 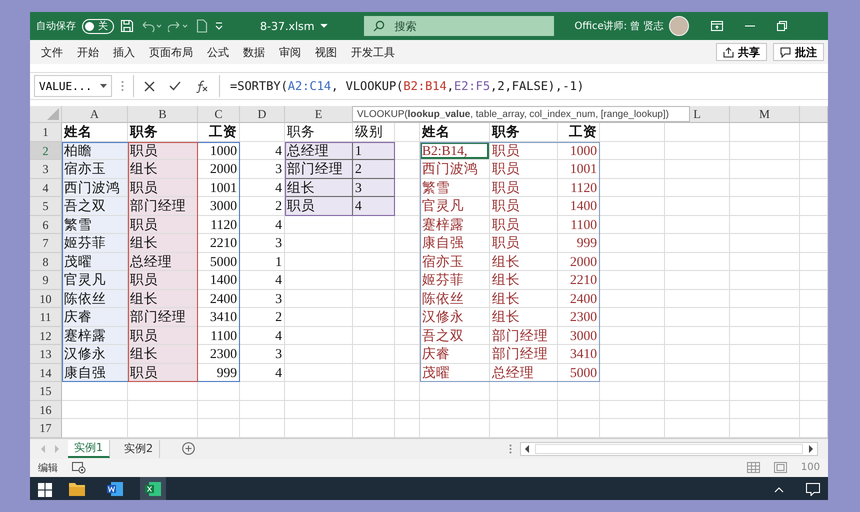 I want to click on ribbon-tab: 开始, so click(x=88, y=52).